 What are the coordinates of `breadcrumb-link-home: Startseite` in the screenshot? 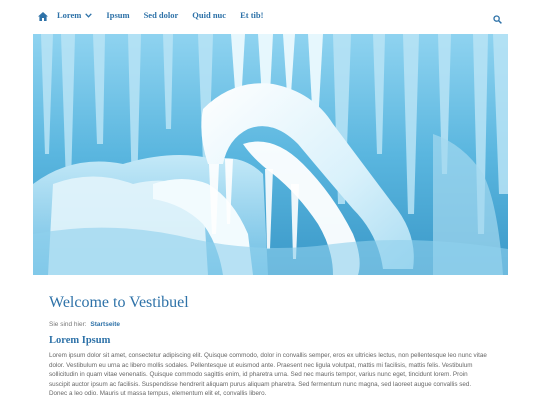 It's located at (105, 324).